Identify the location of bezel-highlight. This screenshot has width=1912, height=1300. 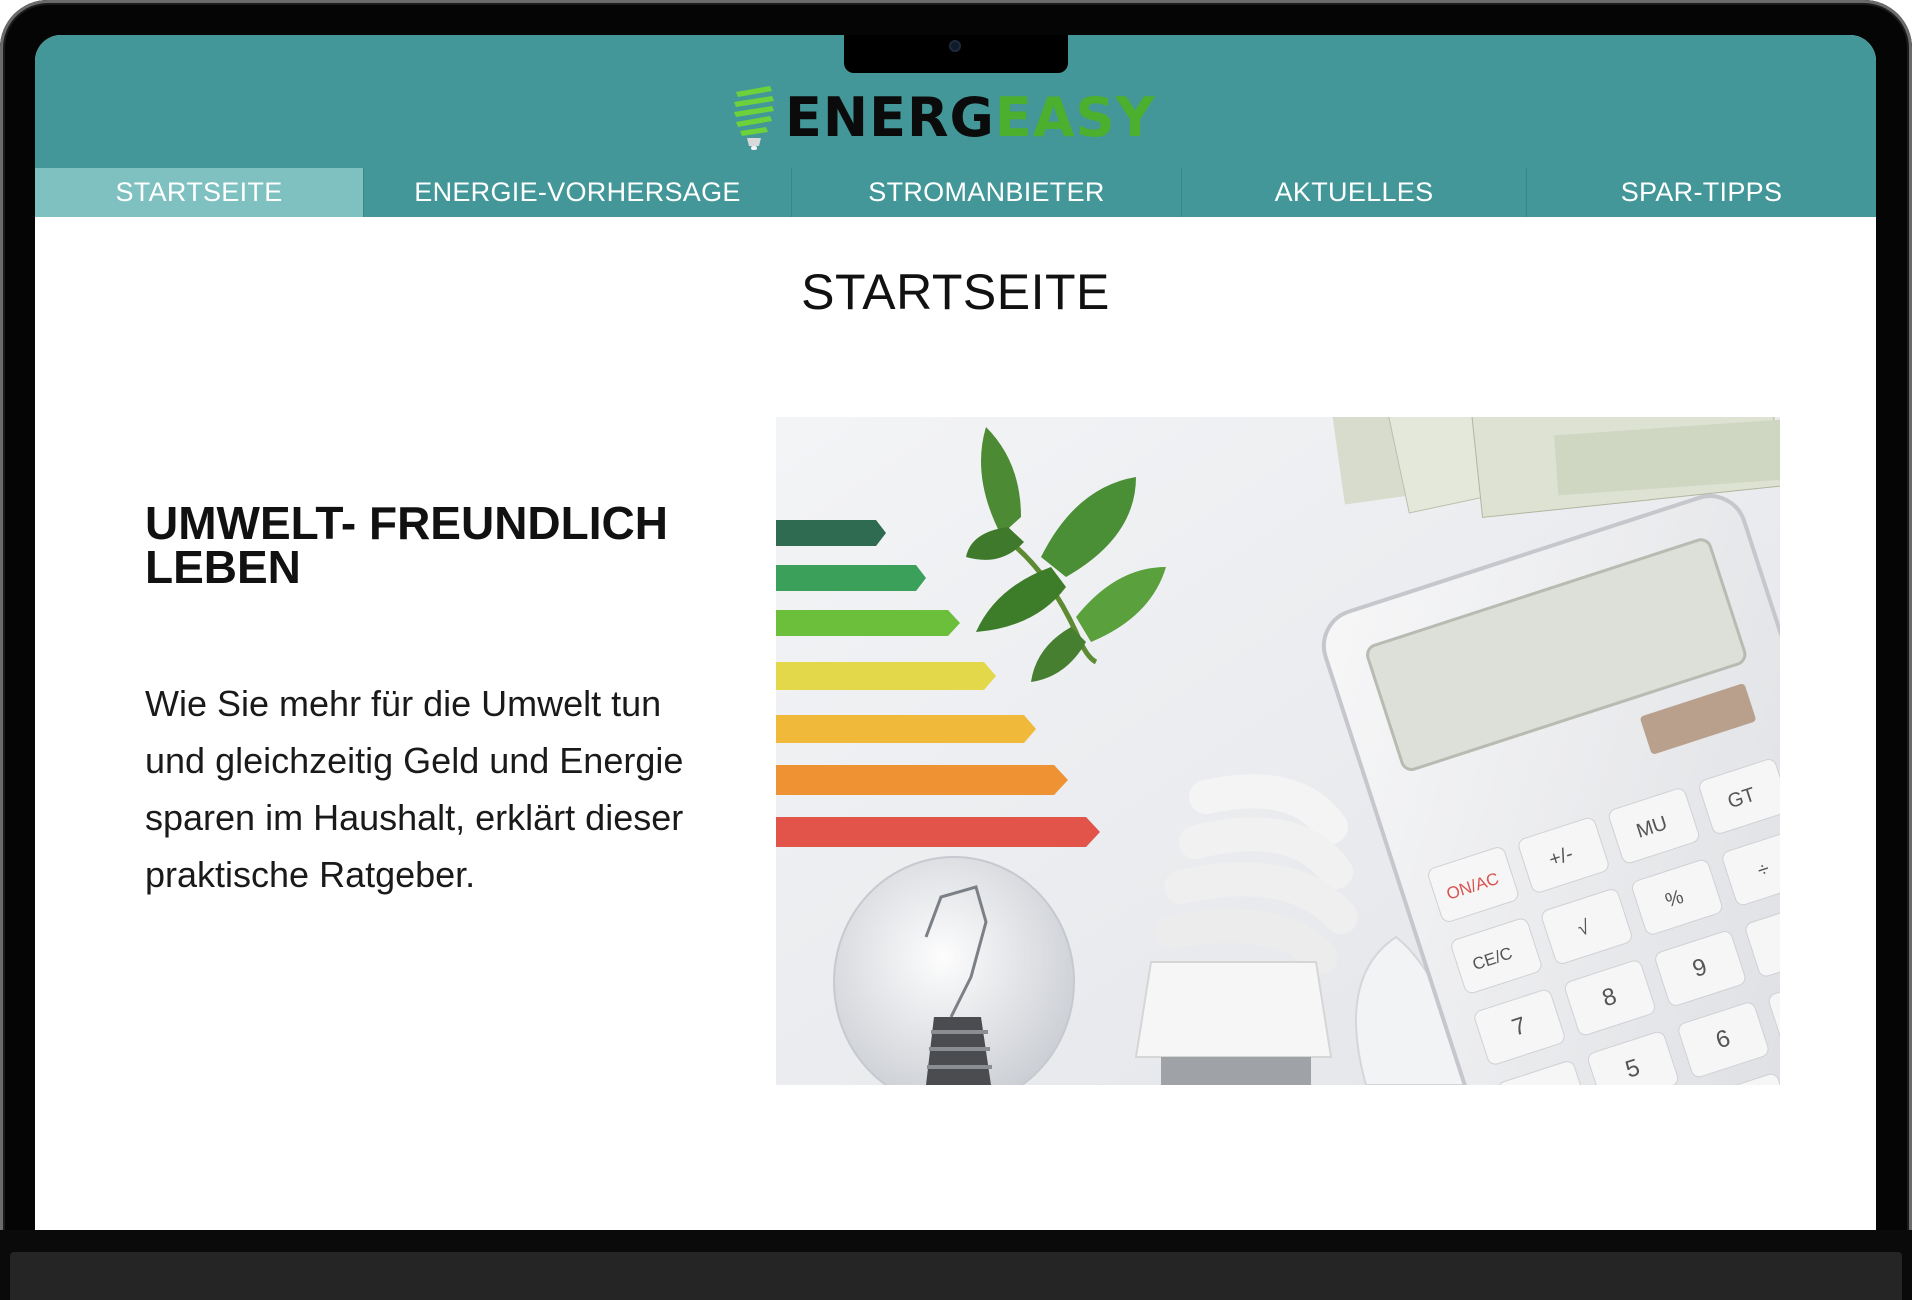
(956, 1276).